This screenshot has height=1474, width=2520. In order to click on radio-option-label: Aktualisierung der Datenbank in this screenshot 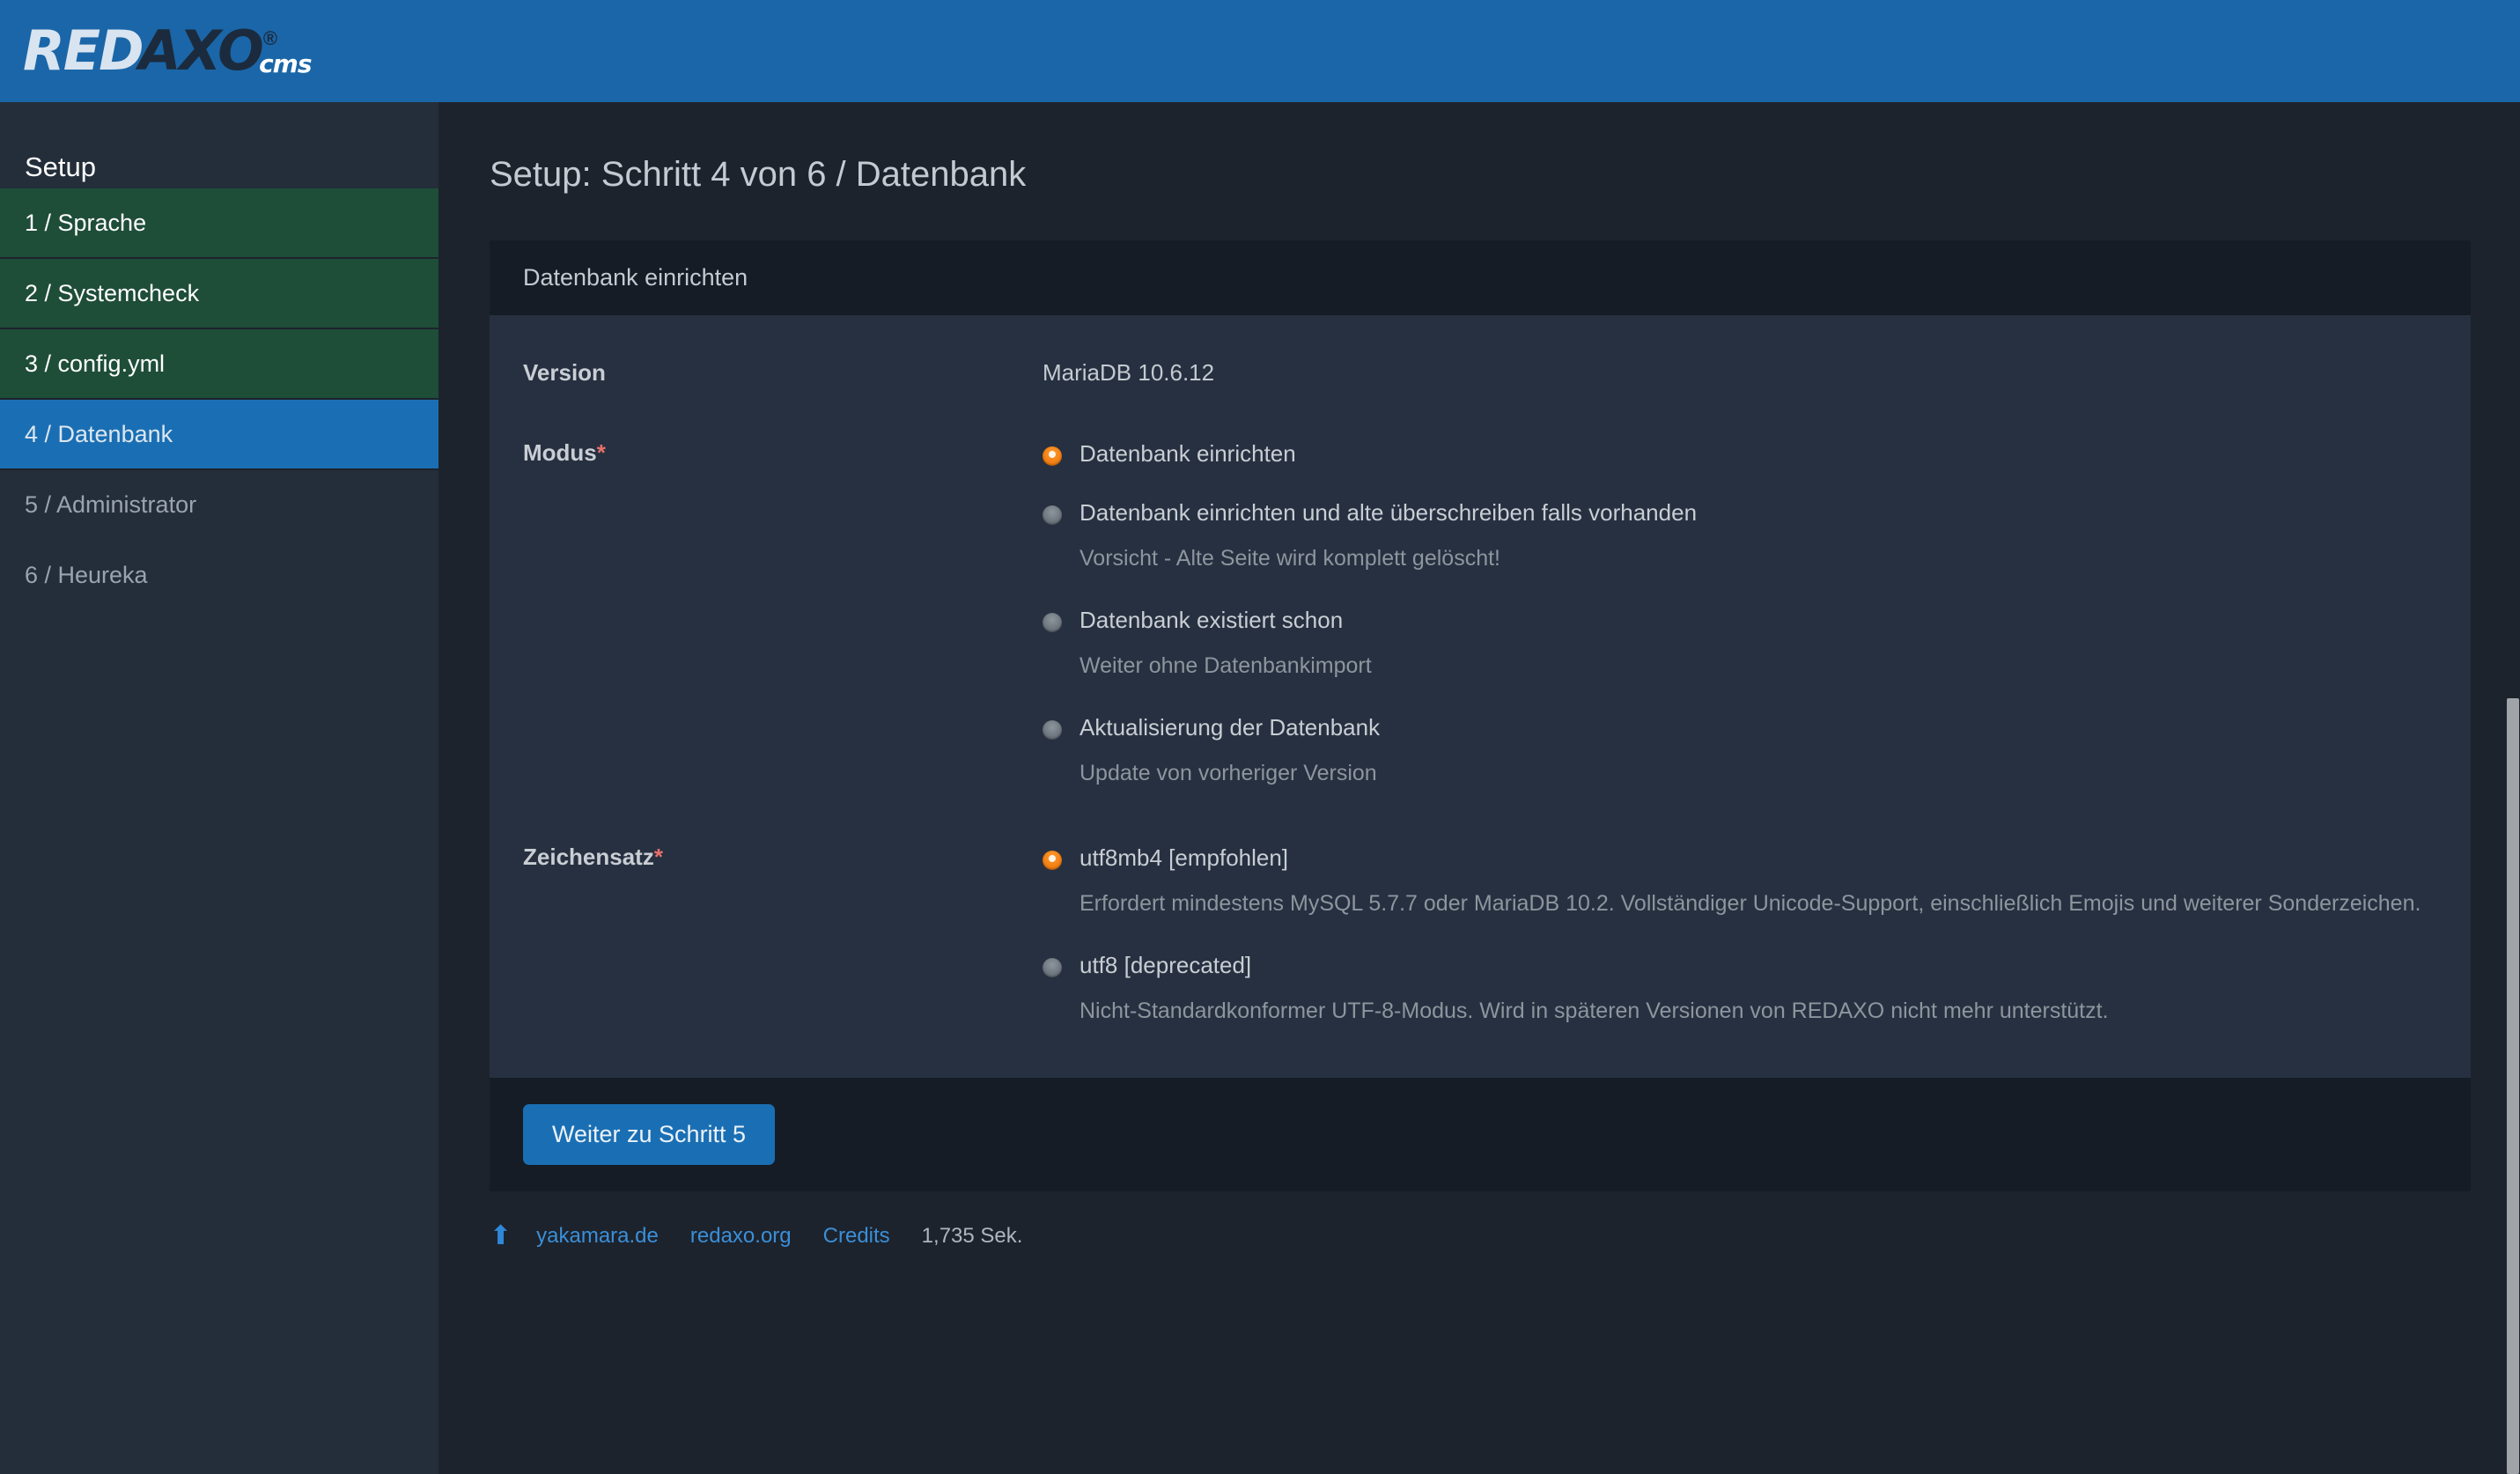, I will do `click(1230, 727)`.